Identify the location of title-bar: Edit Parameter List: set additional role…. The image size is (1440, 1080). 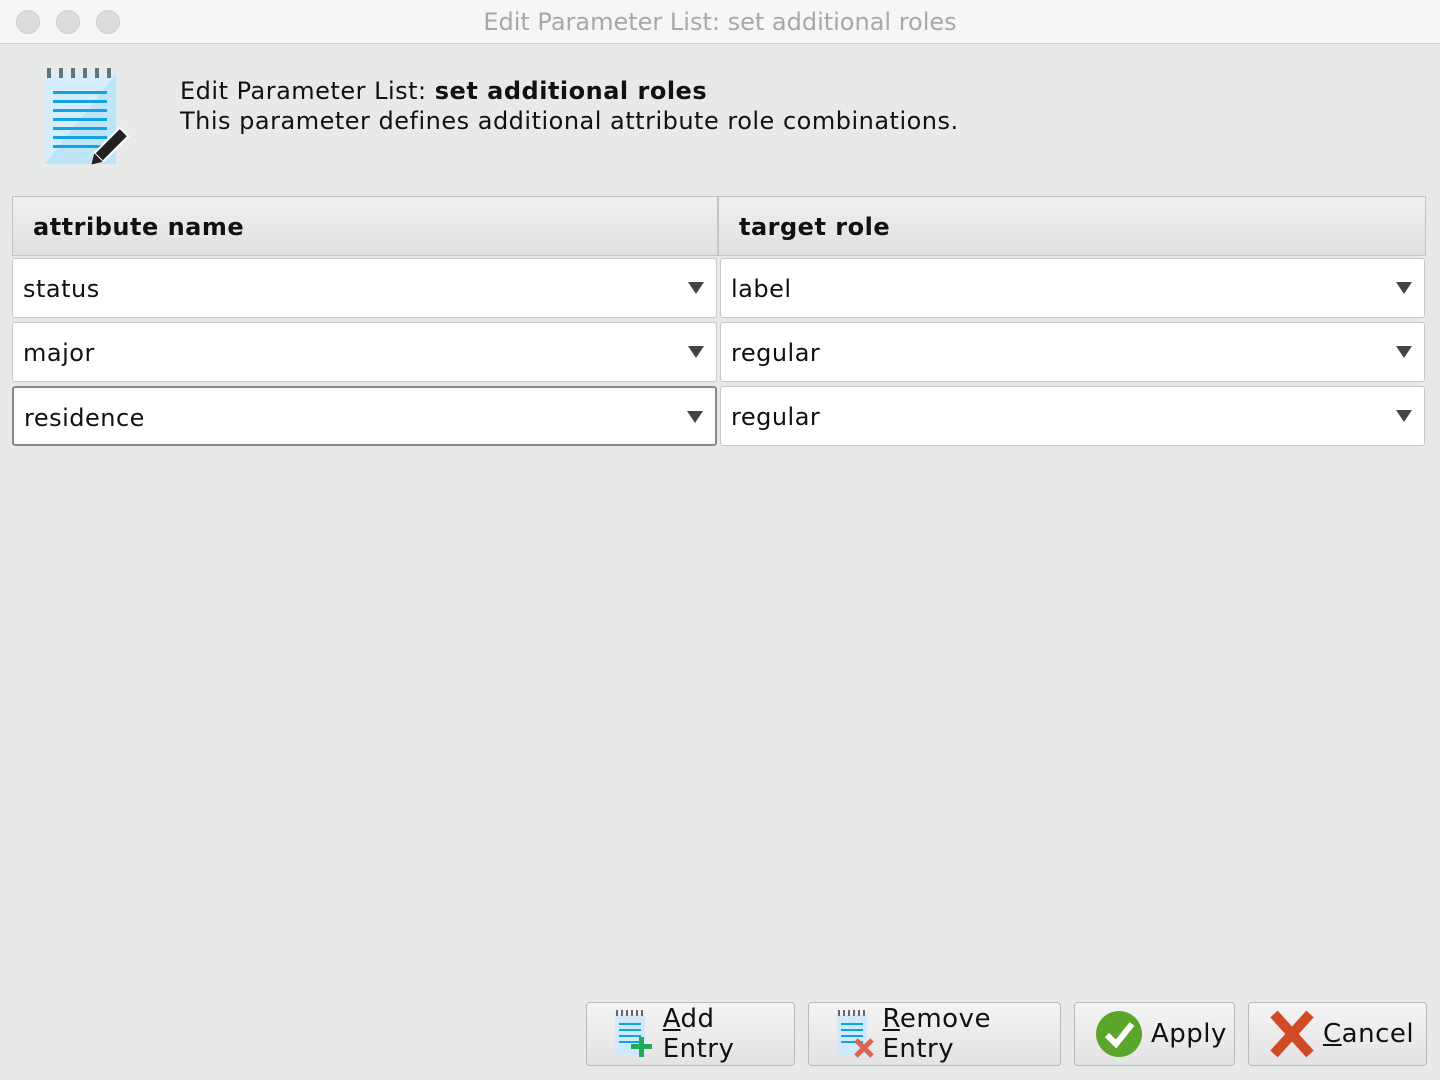
(720, 22).